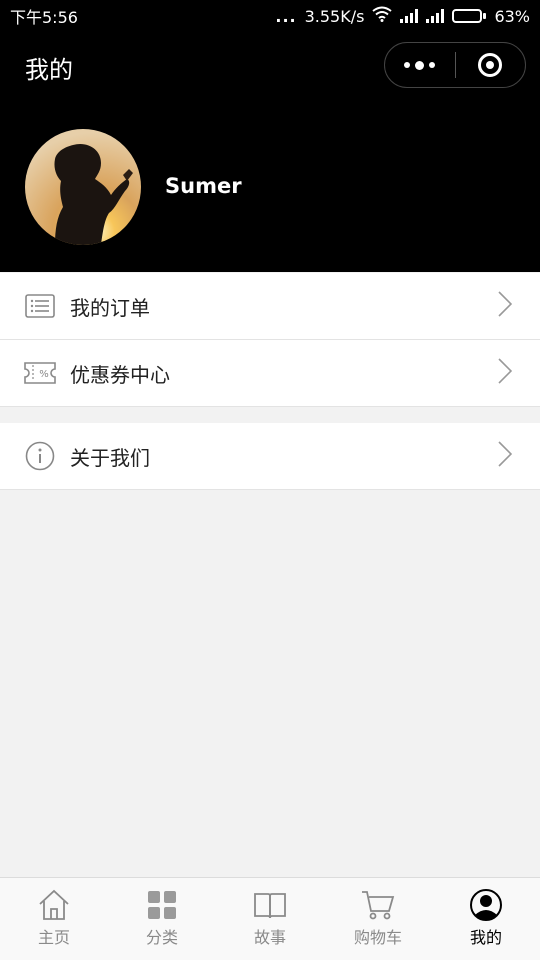  I want to click on wifi-icon, so click(382, 16).